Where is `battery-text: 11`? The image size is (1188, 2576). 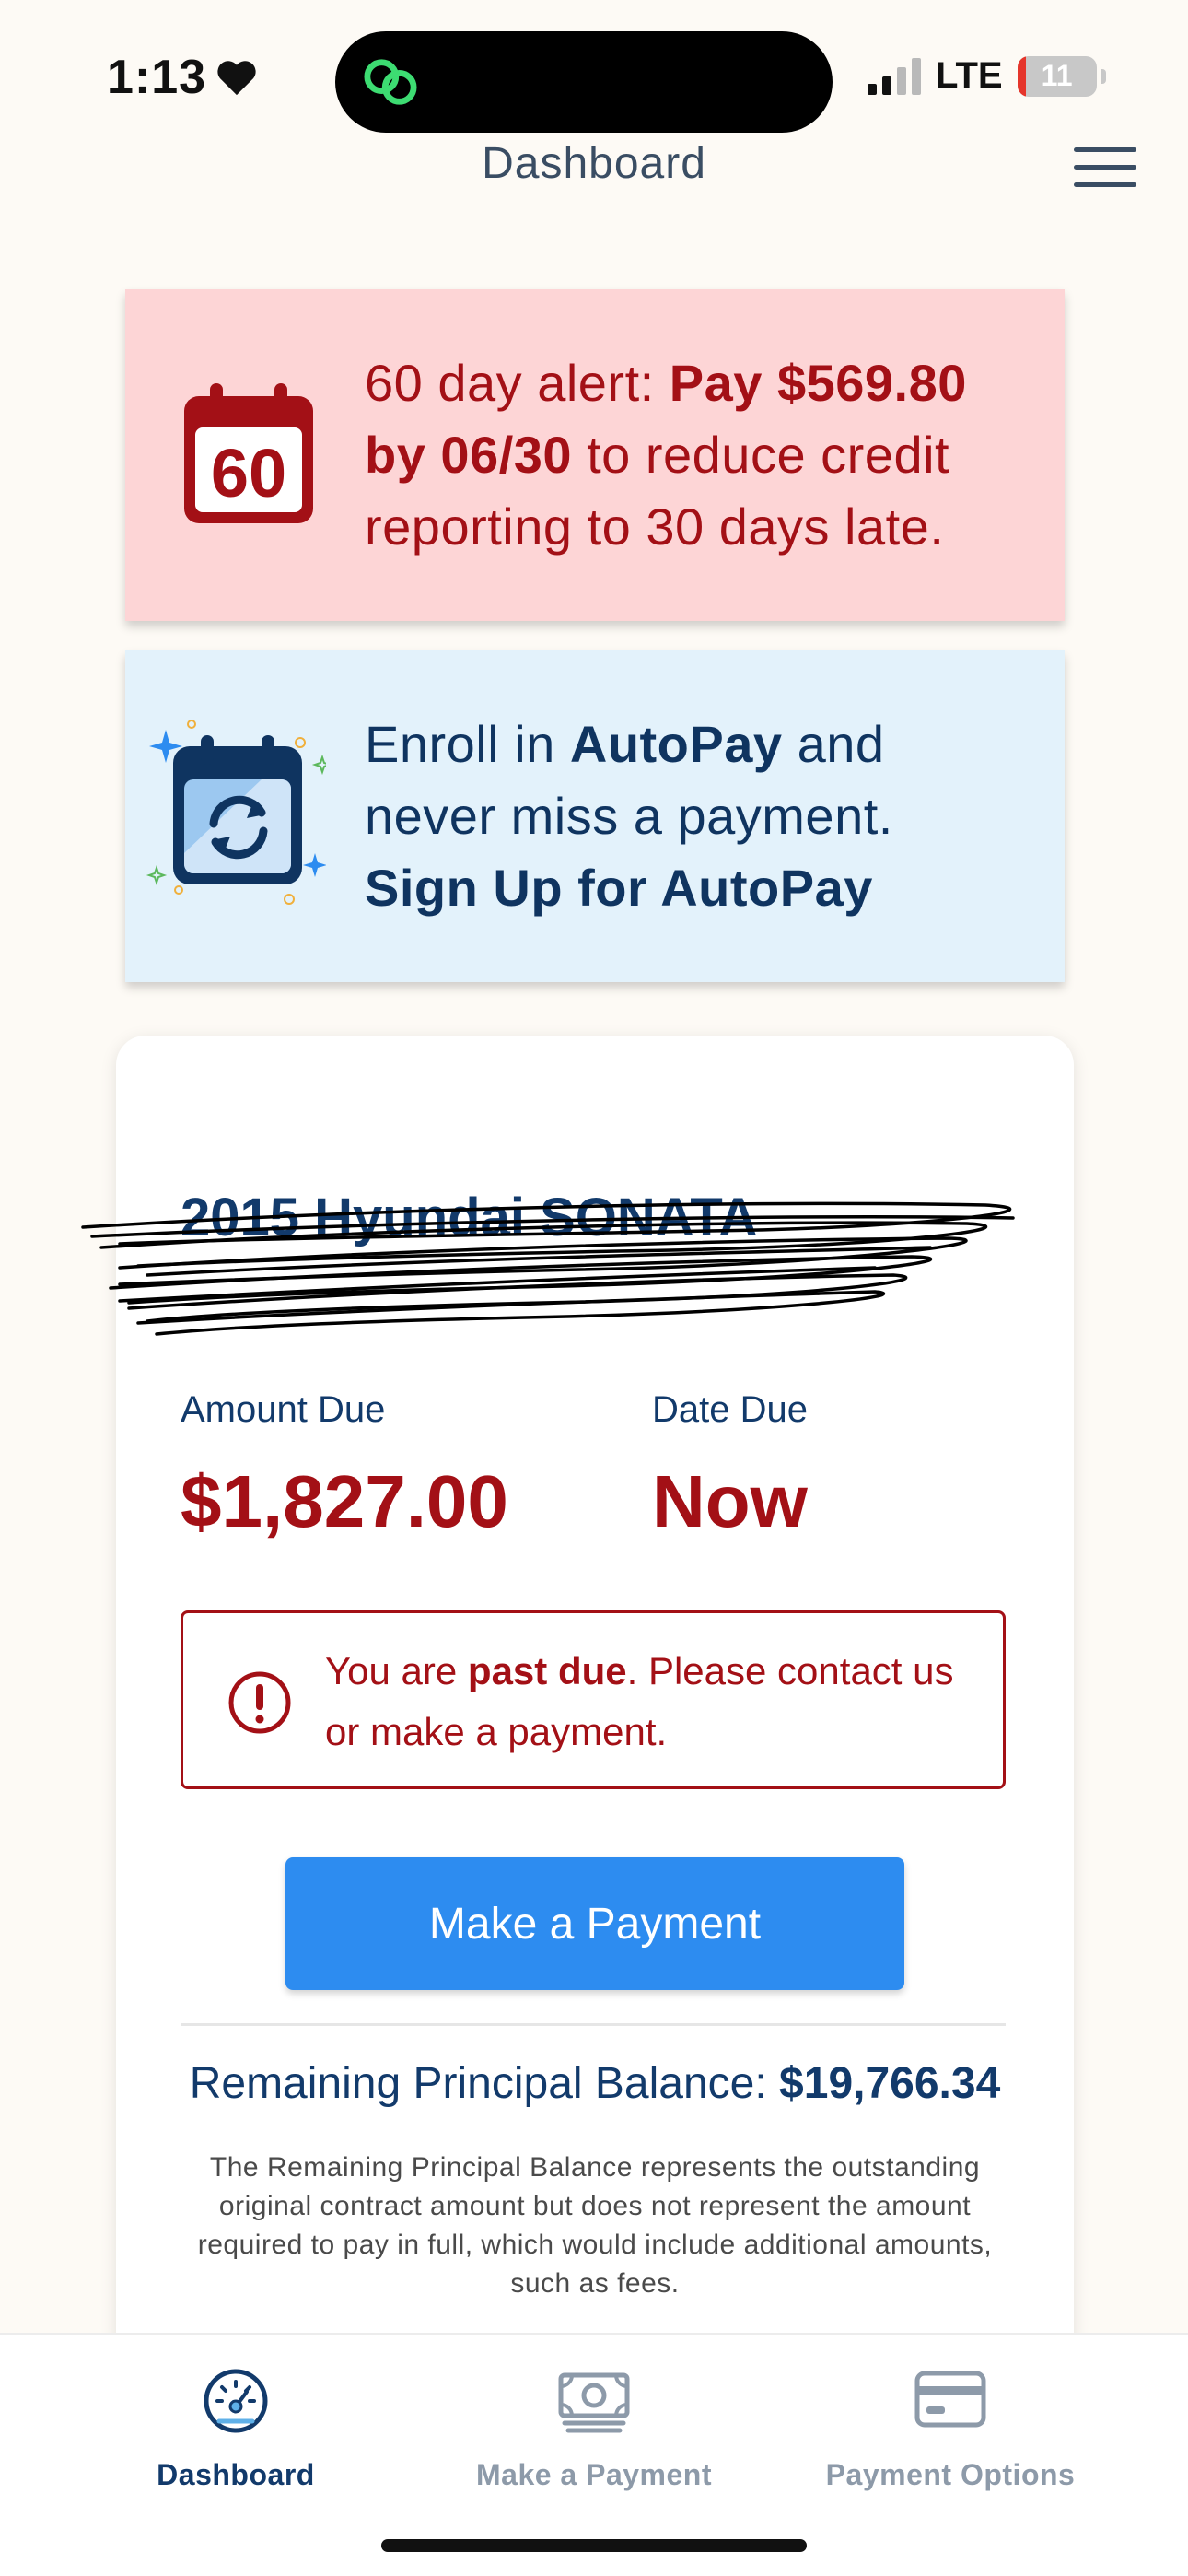
battery-text: 11 is located at coordinates (1057, 75).